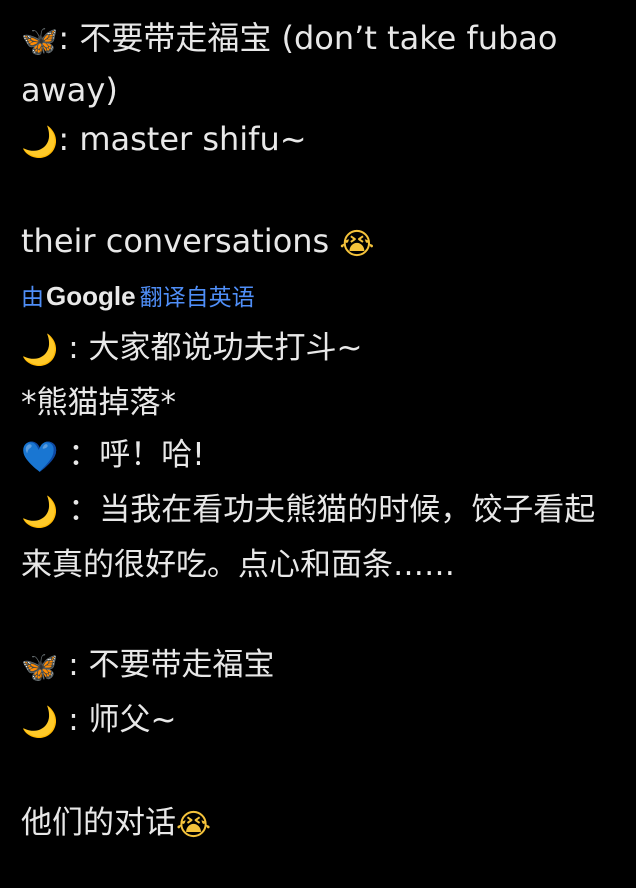 The image size is (636, 888). What do you see at coordinates (182, 139) in the screenshot?
I see `original-line-text: : master shifu~` at bounding box center [182, 139].